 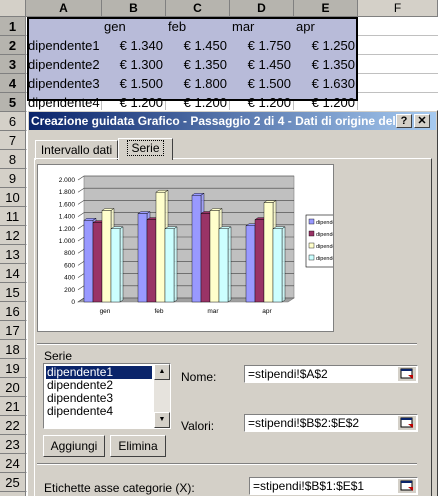 I want to click on remove-series-button: Elimina, so click(x=138, y=446).